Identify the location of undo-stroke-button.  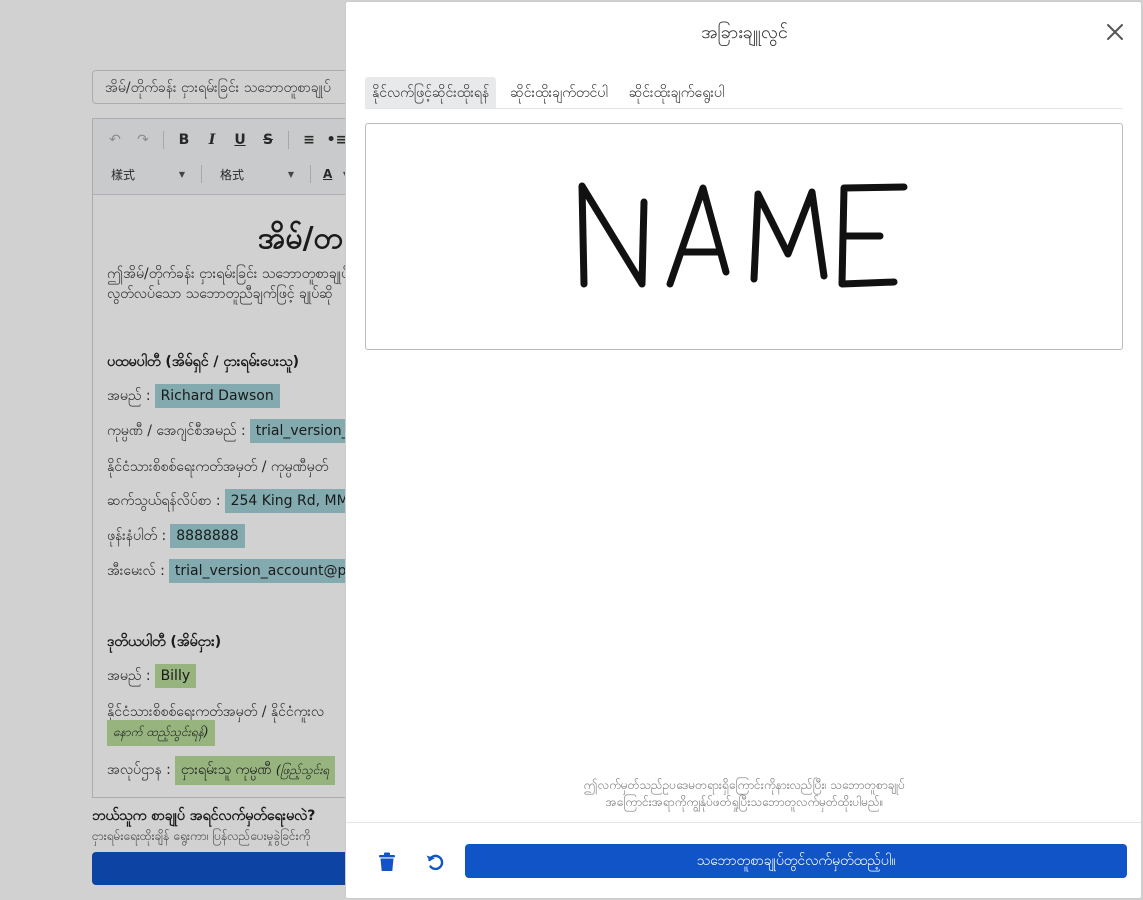
(435, 862).